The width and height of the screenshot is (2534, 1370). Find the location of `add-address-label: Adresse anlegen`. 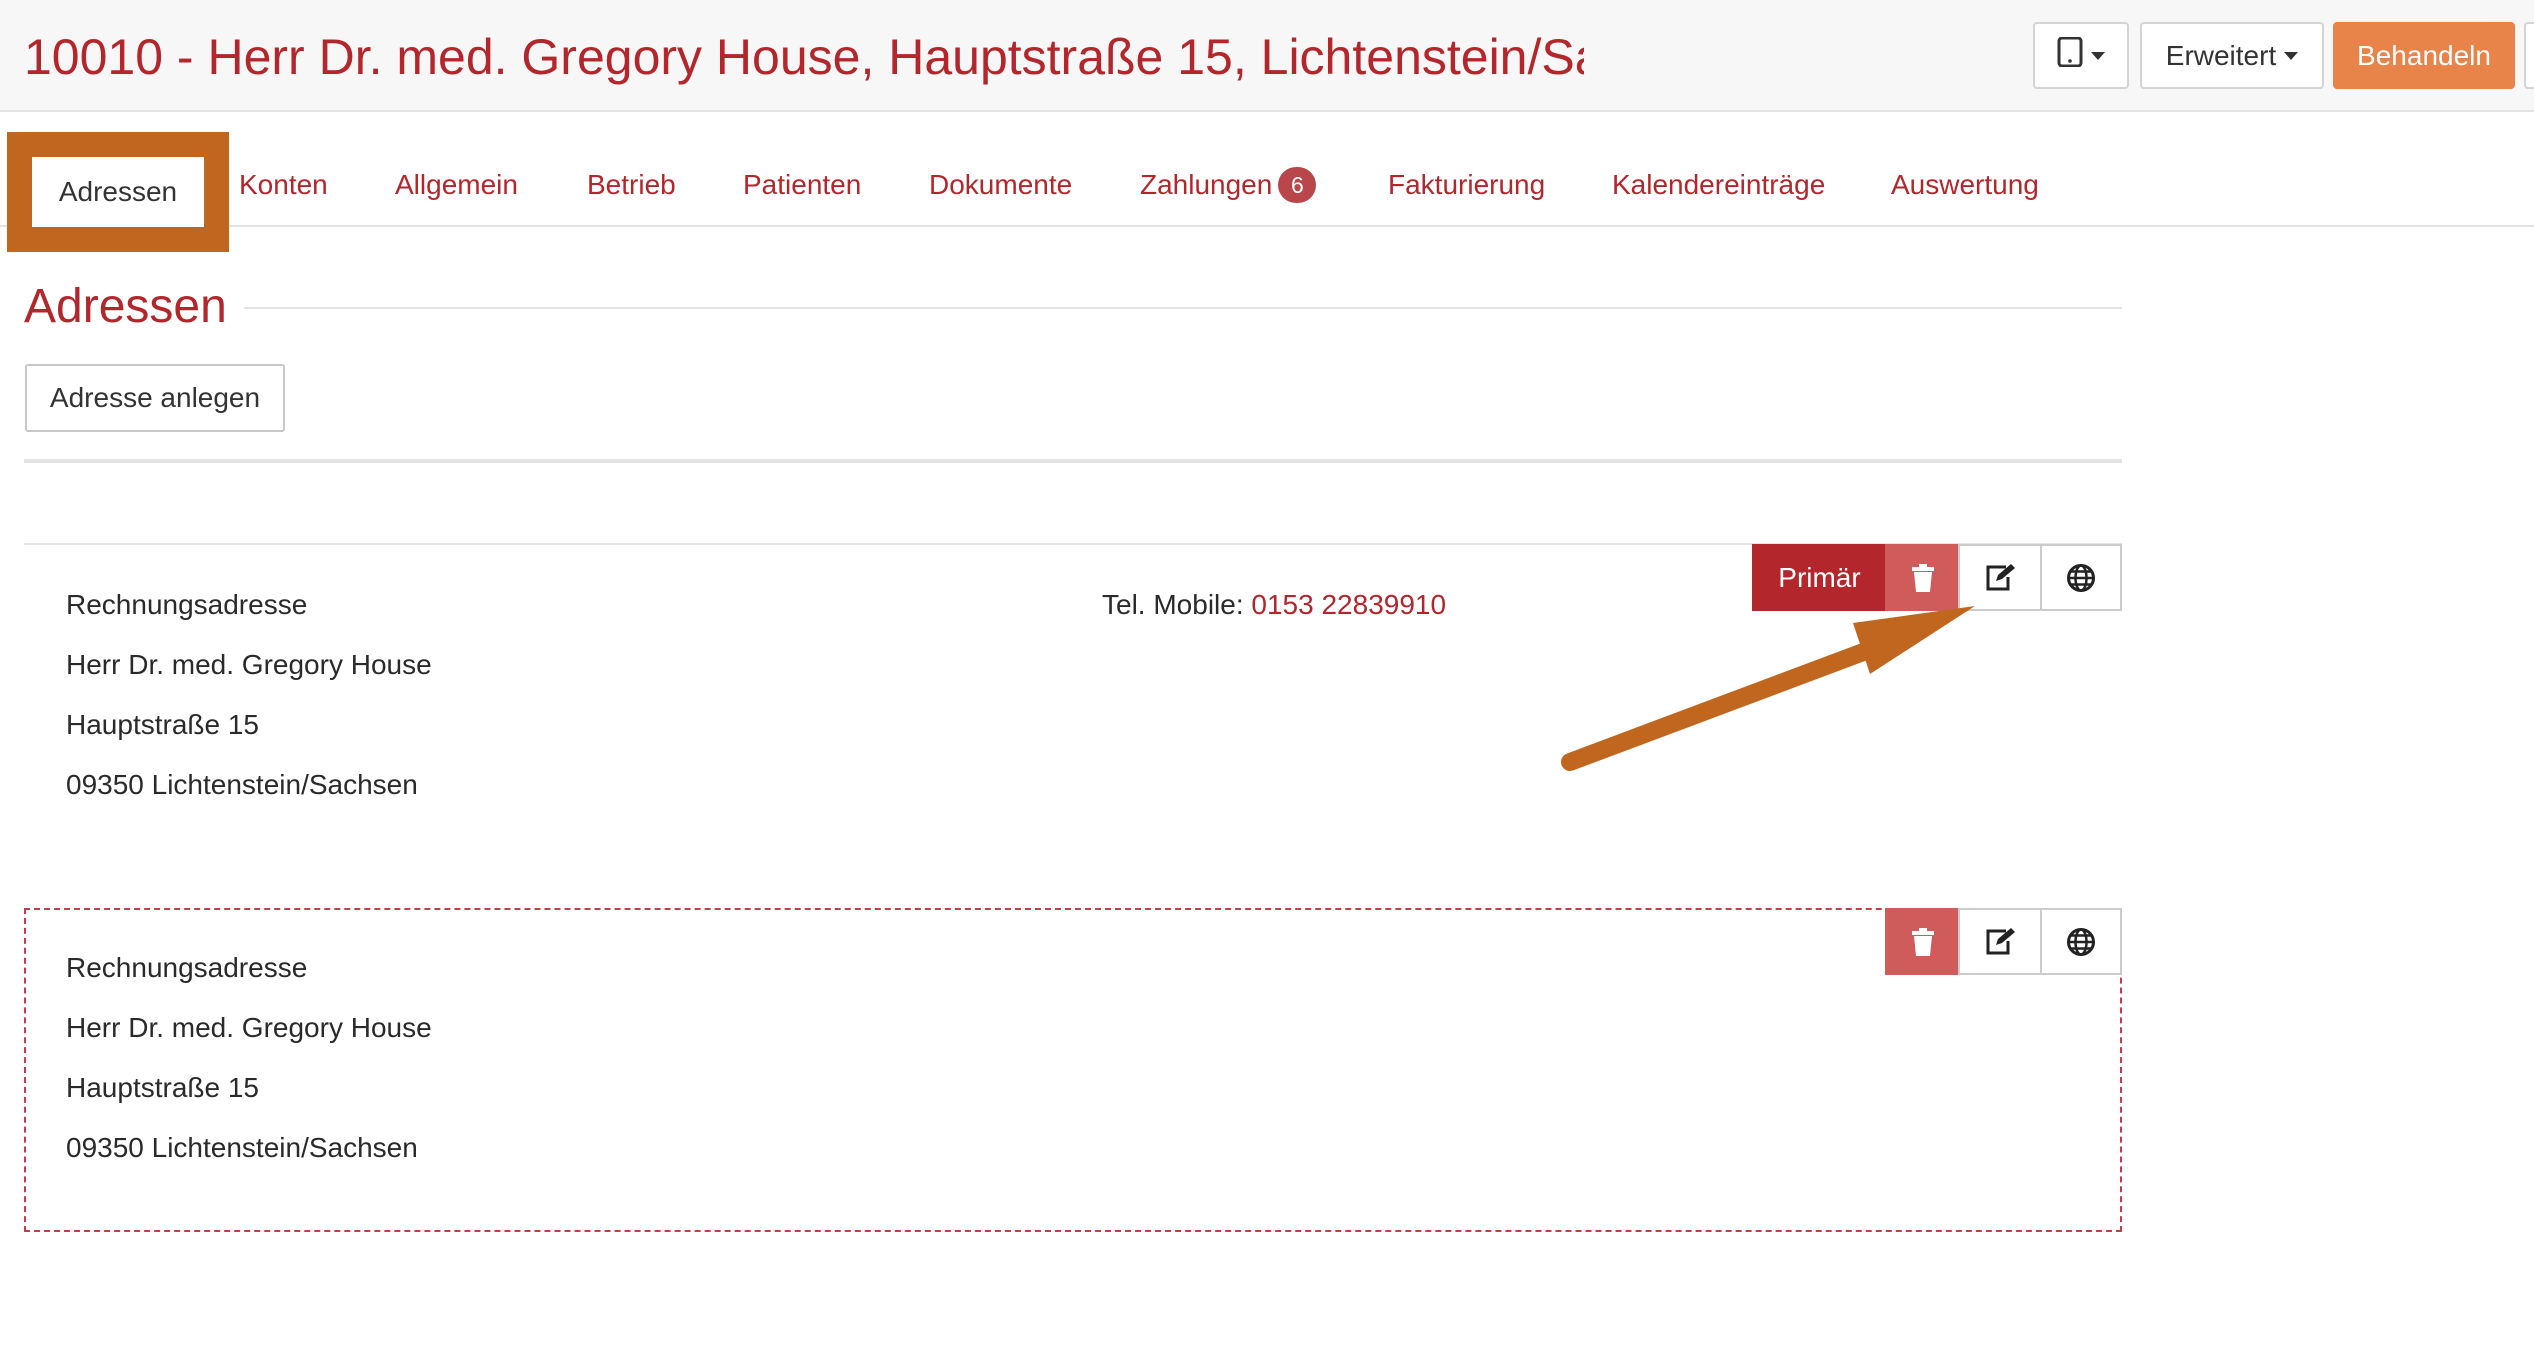

add-address-label: Adresse anlegen is located at coordinates (155, 397).